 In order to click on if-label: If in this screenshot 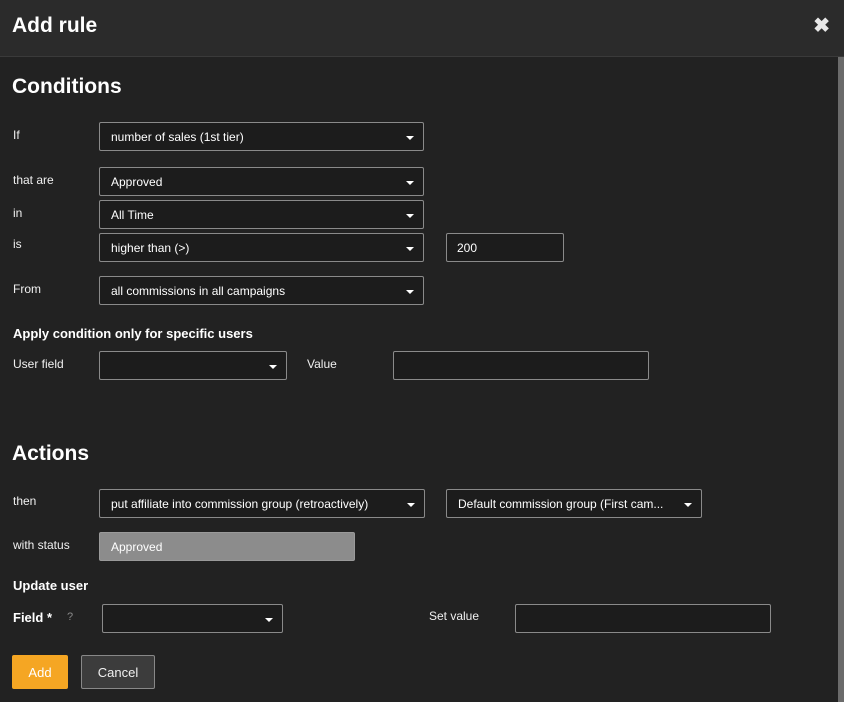, I will do `click(16, 135)`.